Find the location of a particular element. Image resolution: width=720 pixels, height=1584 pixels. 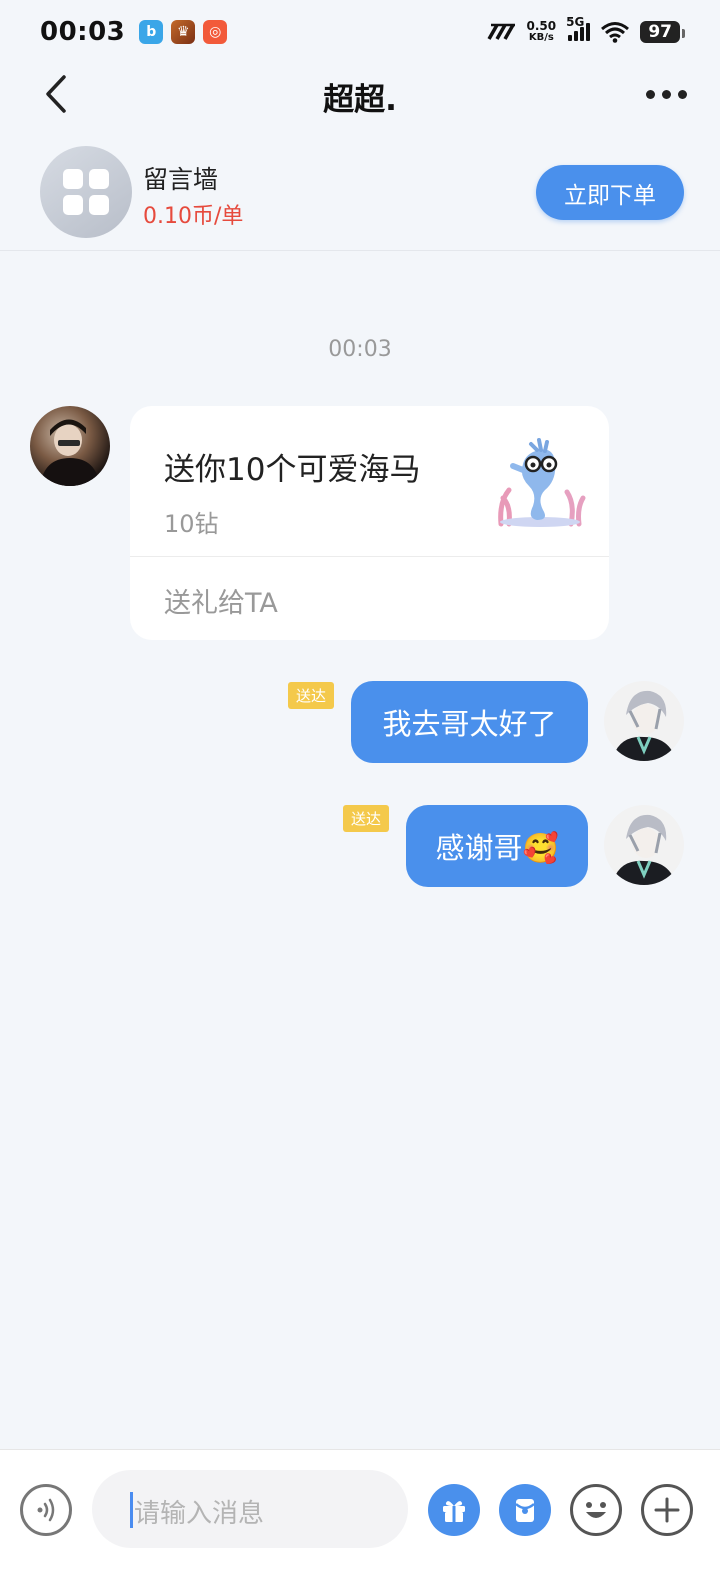

outgoing-message-bubble: 感谢哥🥰 is located at coordinates (497, 846).